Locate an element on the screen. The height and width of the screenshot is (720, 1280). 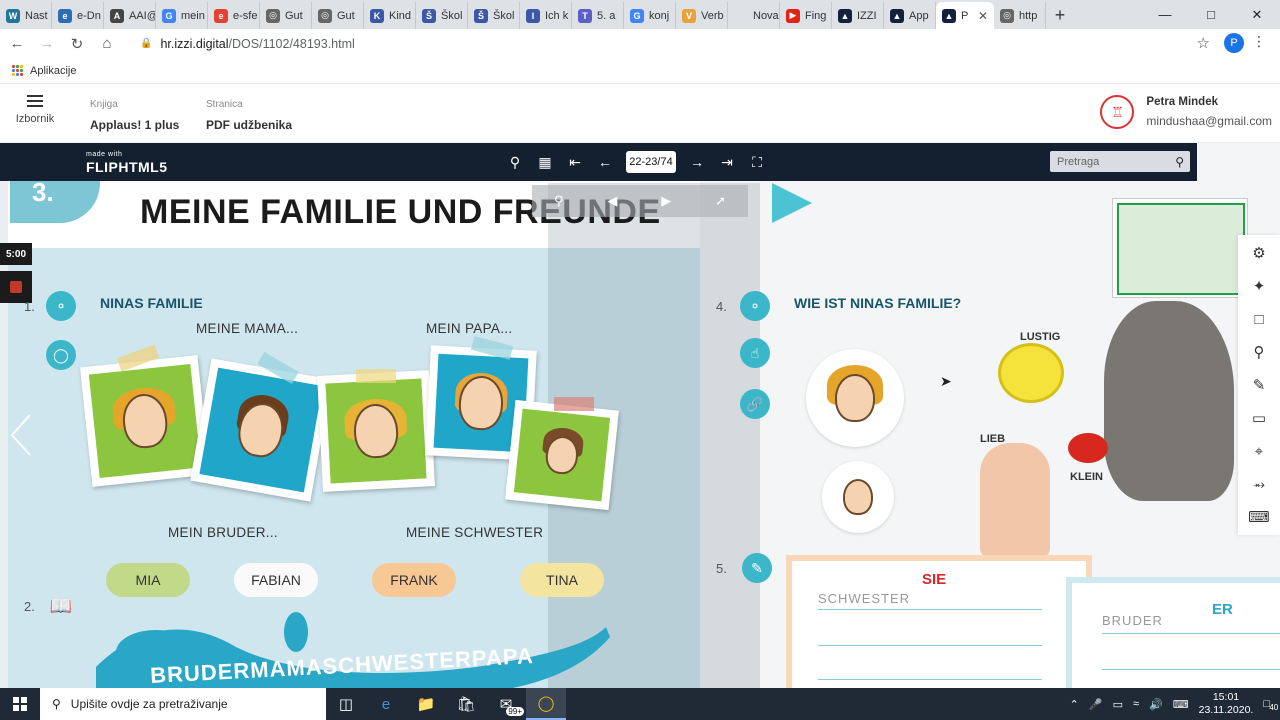
battery-icon: ▭ is located at coordinates (1118, 704).